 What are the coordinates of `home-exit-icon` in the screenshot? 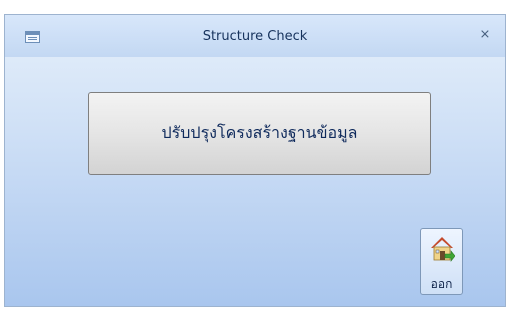 It's located at (443, 249).